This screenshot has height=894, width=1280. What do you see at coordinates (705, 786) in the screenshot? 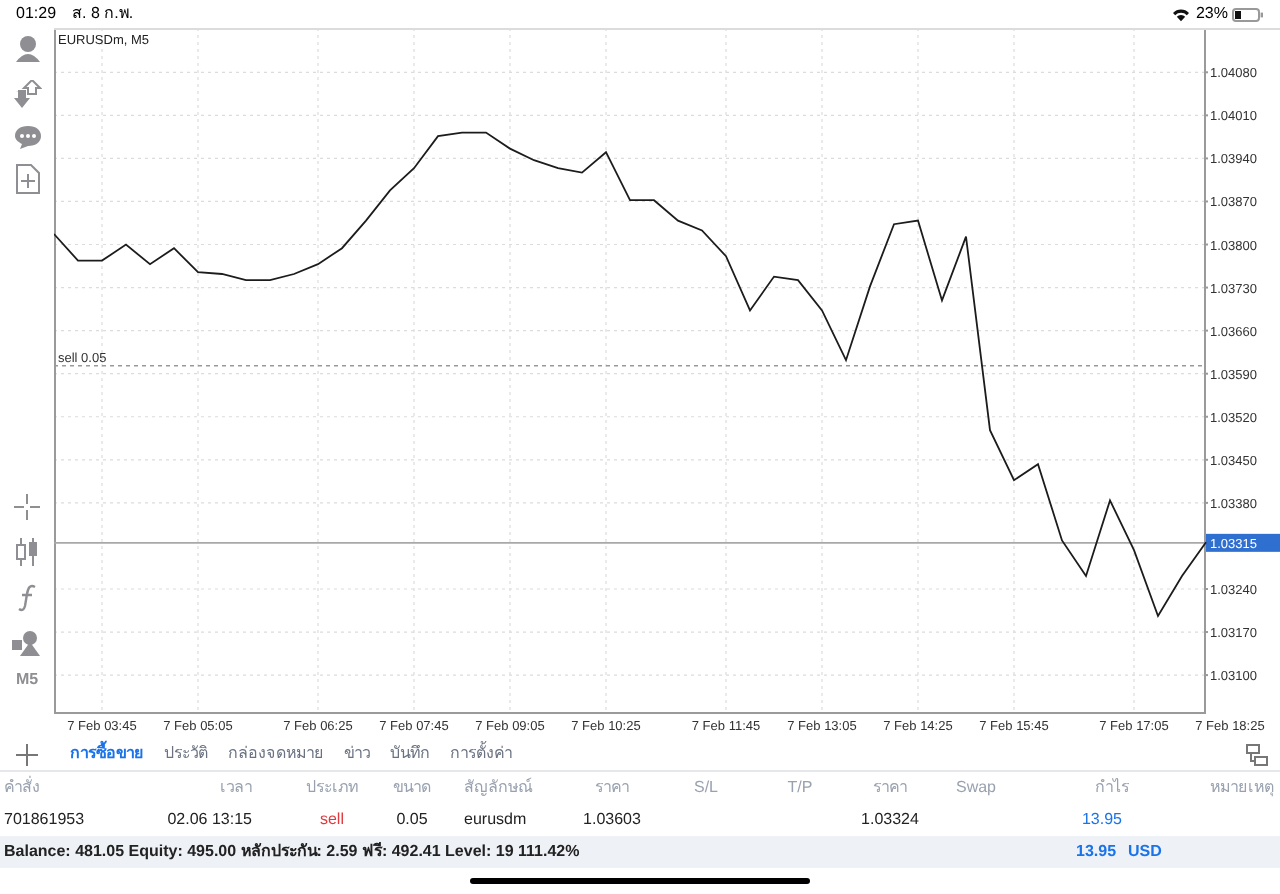
I see `column-header: S/L` at bounding box center [705, 786].